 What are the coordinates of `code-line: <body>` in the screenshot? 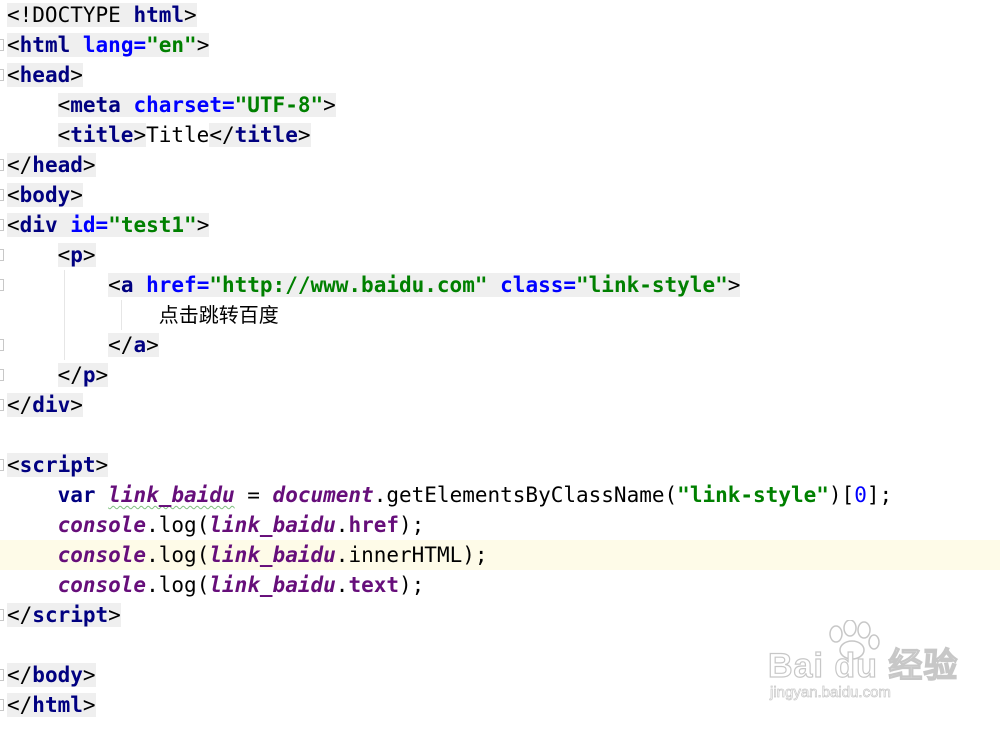 It's located at (500, 195).